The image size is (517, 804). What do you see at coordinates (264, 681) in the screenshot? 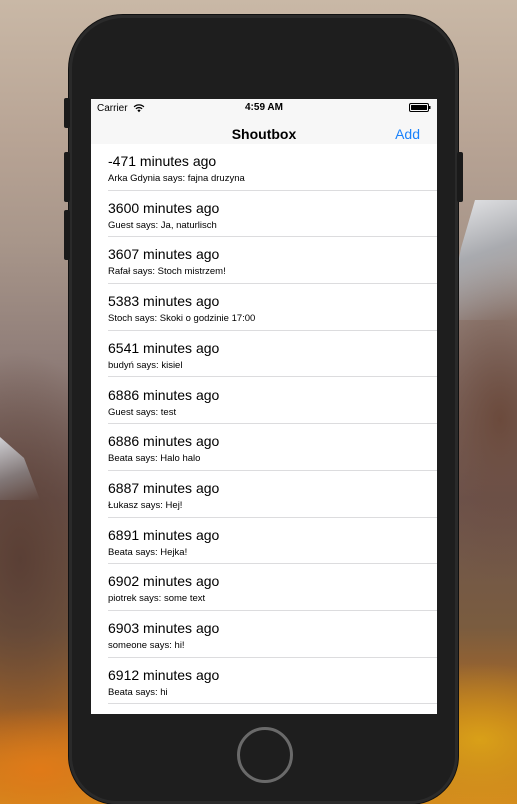
I see `list-item: 6912 minutes ago Beata says: hi` at bounding box center [264, 681].